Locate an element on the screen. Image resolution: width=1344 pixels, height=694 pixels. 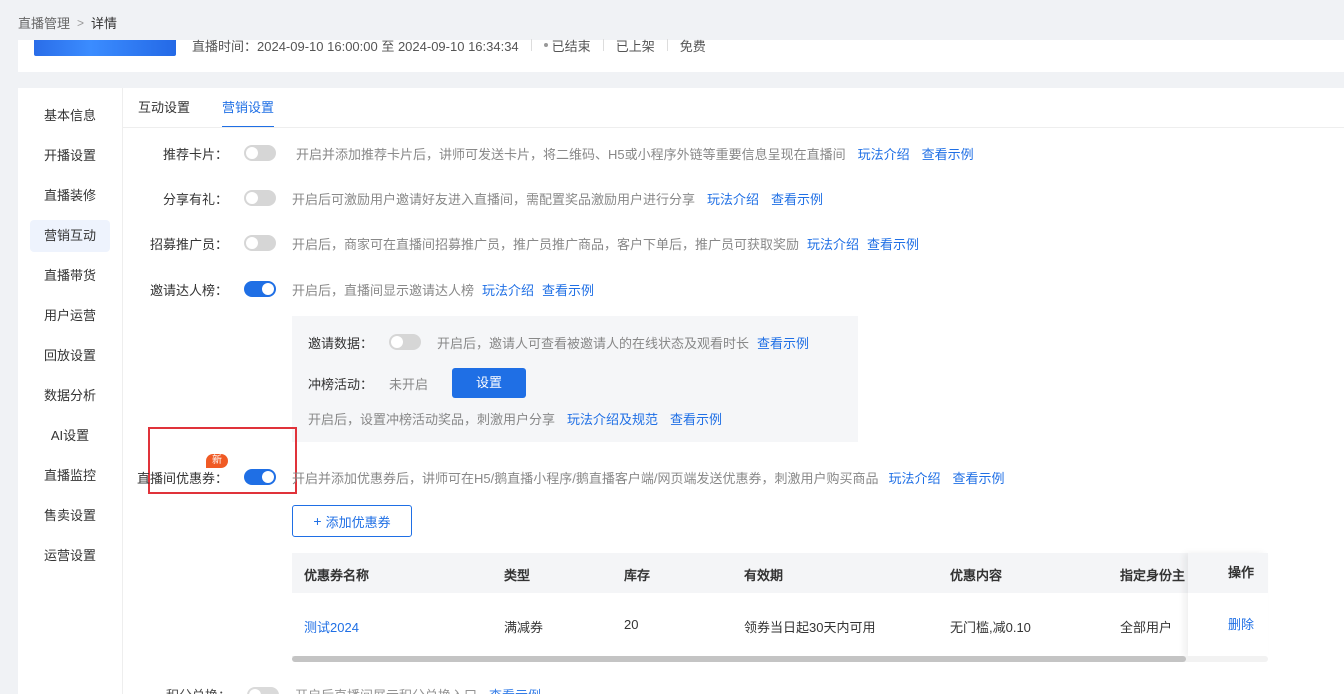
table-header: 优惠券名称 类型 库存 有效期 优惠内容 指定身份主 is located at coordinates (780, 573).